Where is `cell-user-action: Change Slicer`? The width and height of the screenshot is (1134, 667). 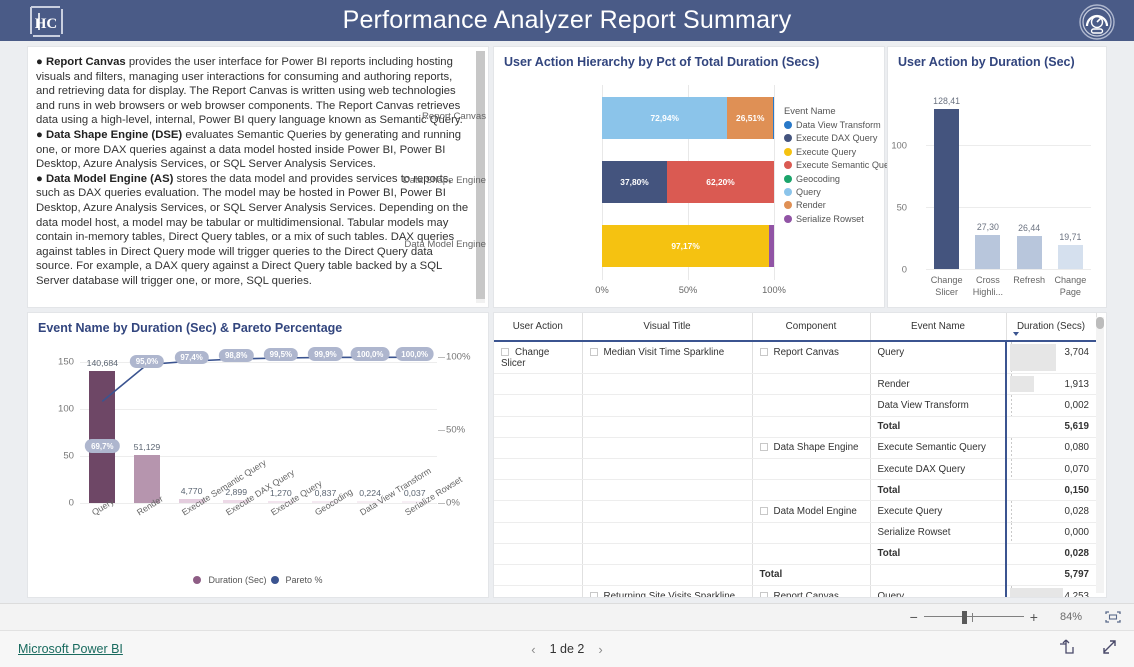
cell-user-action: Change Slicer is located at coordinates (538, 358).